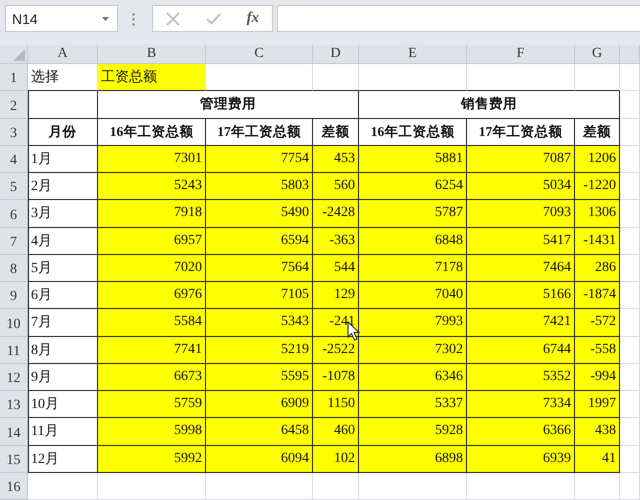  Describe the element at coordinates (336, 268) in the screenshot. I see `table-cell: 544` at that location.